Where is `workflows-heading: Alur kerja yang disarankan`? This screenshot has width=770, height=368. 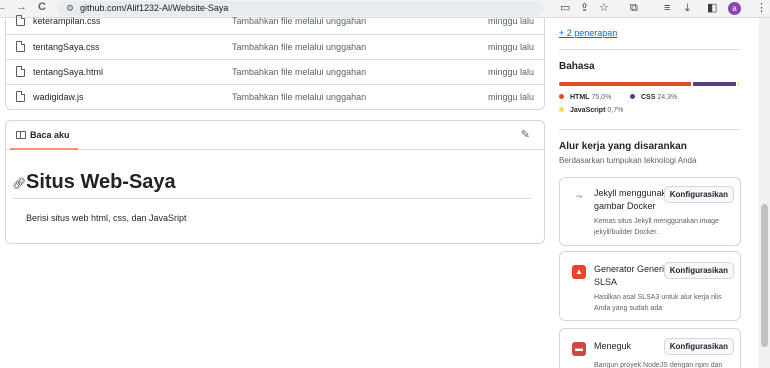
workflows-heading: Alur kerja yang disarankan is located at coordinates (623, 146).